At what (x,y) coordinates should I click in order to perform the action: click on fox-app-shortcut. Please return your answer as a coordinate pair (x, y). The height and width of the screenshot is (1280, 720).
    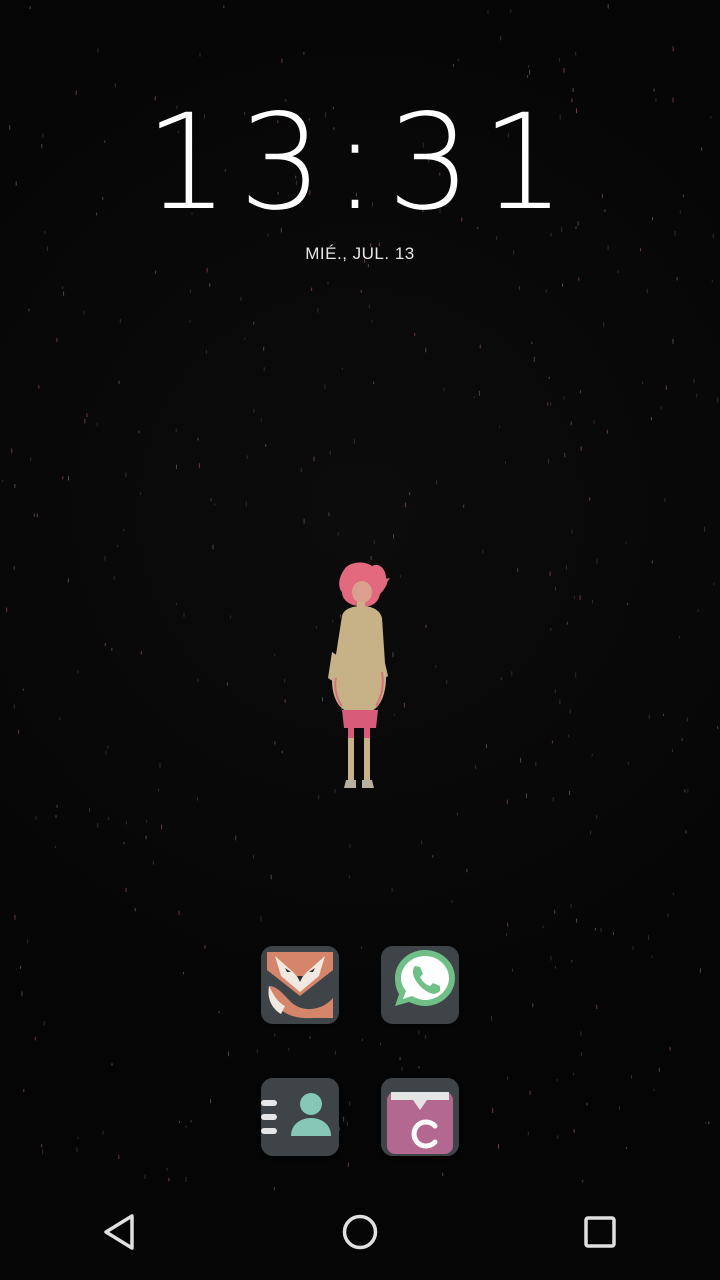
    Looking at the image, I should click on (300, 985).